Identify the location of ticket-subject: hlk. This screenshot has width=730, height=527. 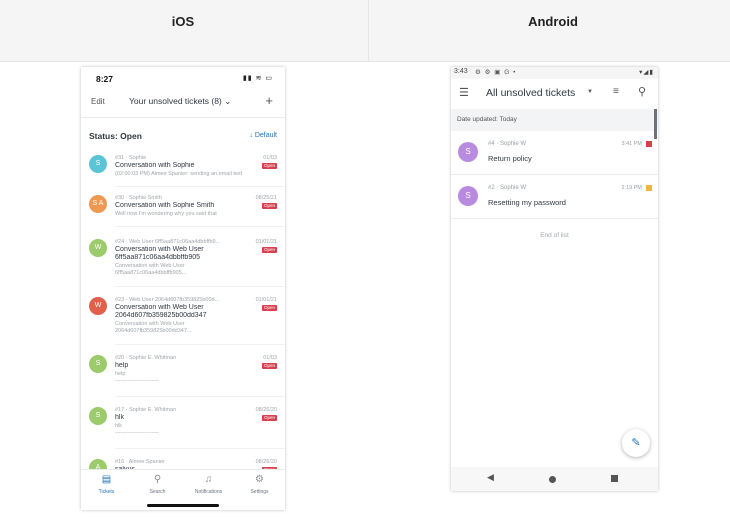
(119, 417).